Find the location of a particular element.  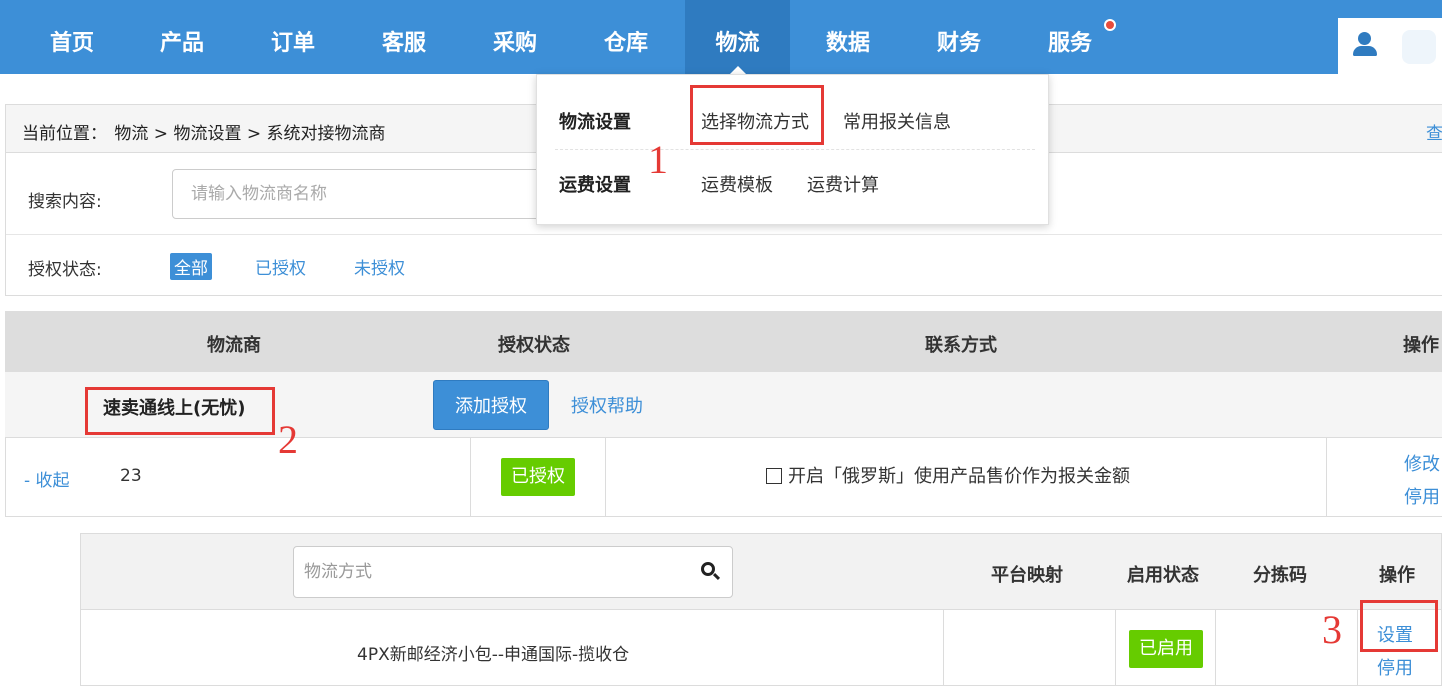

enabled-badge: 已启用 is located at coordinates (1166, 649).